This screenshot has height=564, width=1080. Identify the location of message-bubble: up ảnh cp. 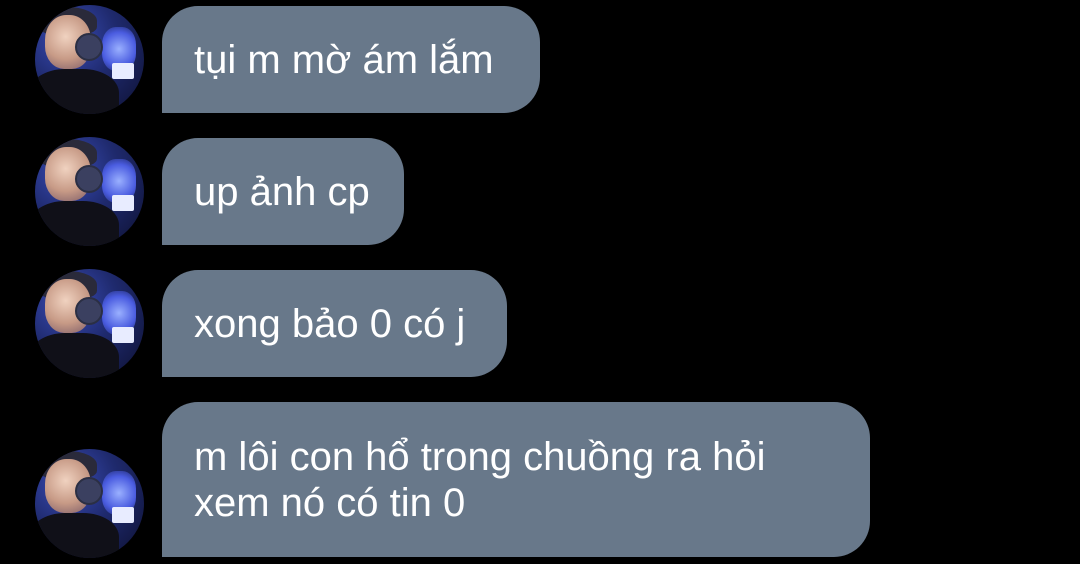
(283, 191).